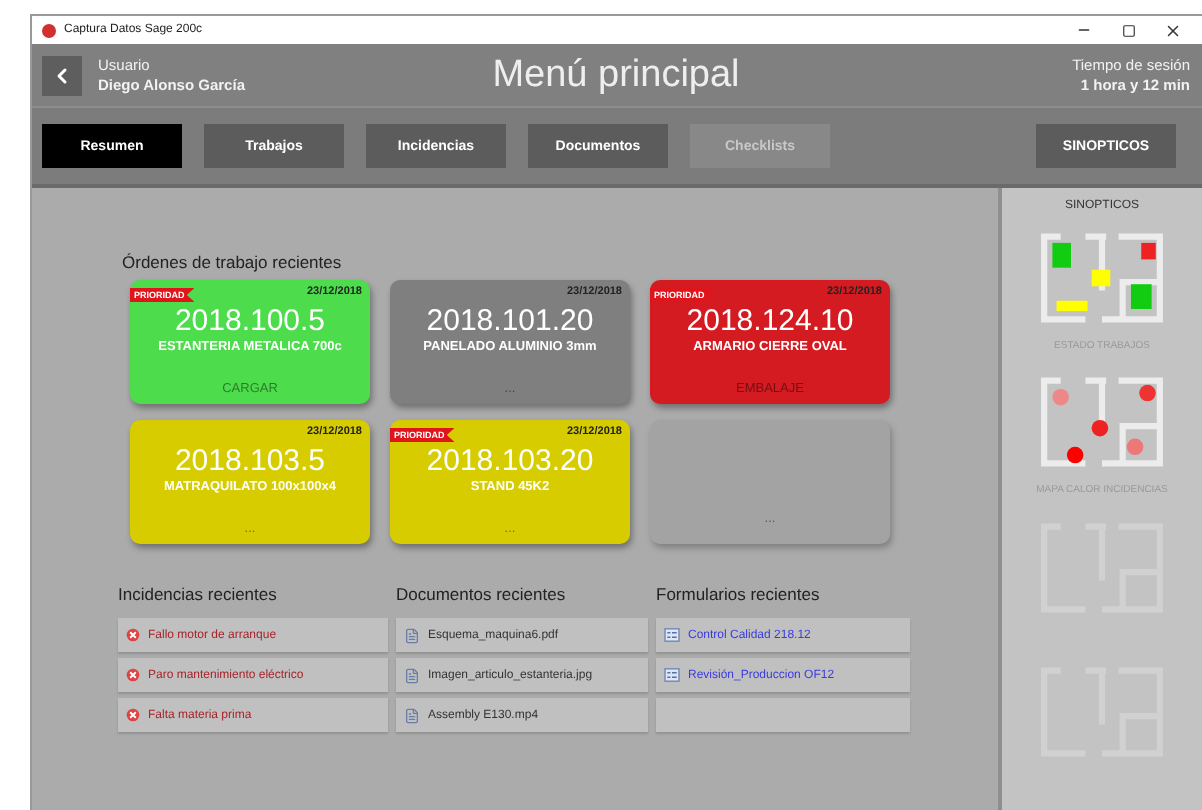 The image size is (1202, 810). I want to click on list-heading: Documentos recientes, so click(482, 594).